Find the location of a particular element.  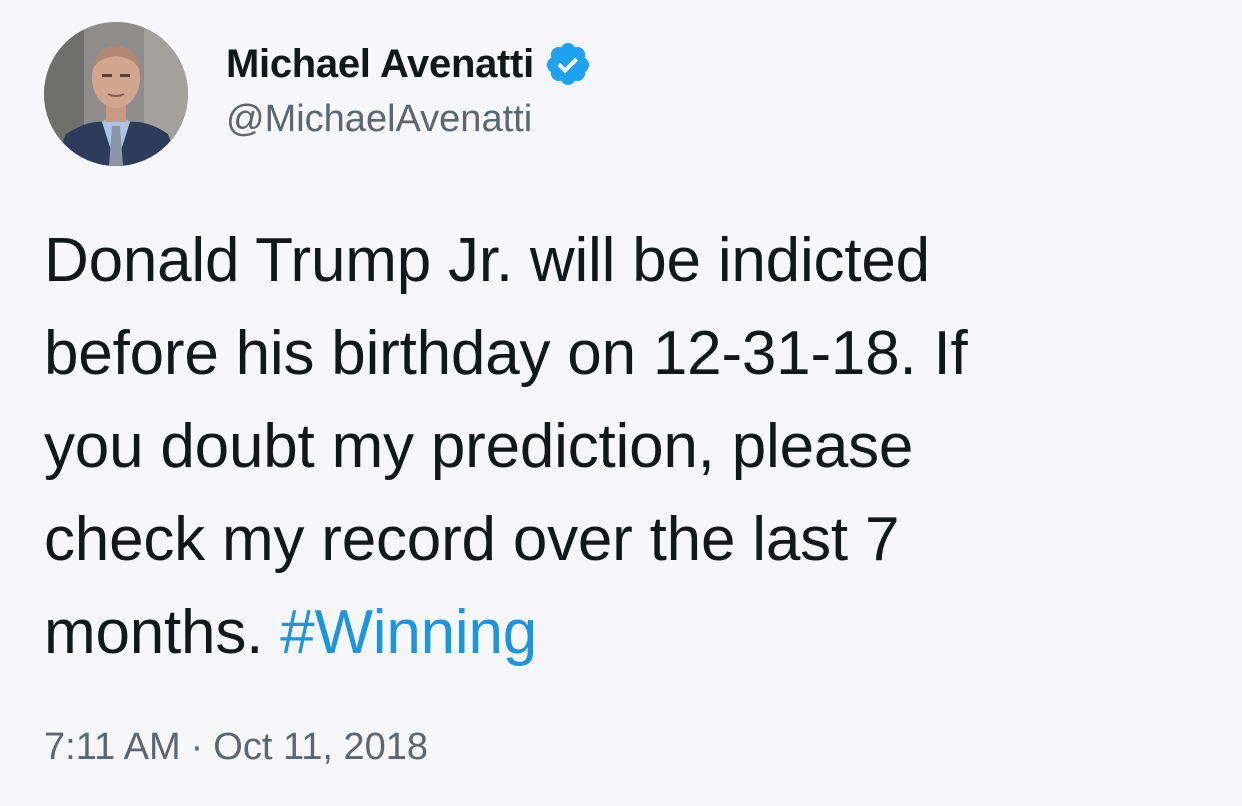

hashtag-link: #Winning is located at coordinates (408, 632).